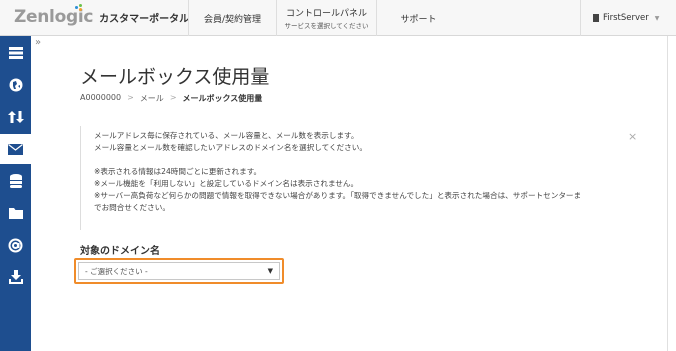 Image resolution: width=676 pixels, height=351 pixels. Describe the element at coordinates (226, 183) in the screenshot. I see `notice-line: ※メール機能を「利用しない」と設定しているドメイン名は表示されません。` at that location.